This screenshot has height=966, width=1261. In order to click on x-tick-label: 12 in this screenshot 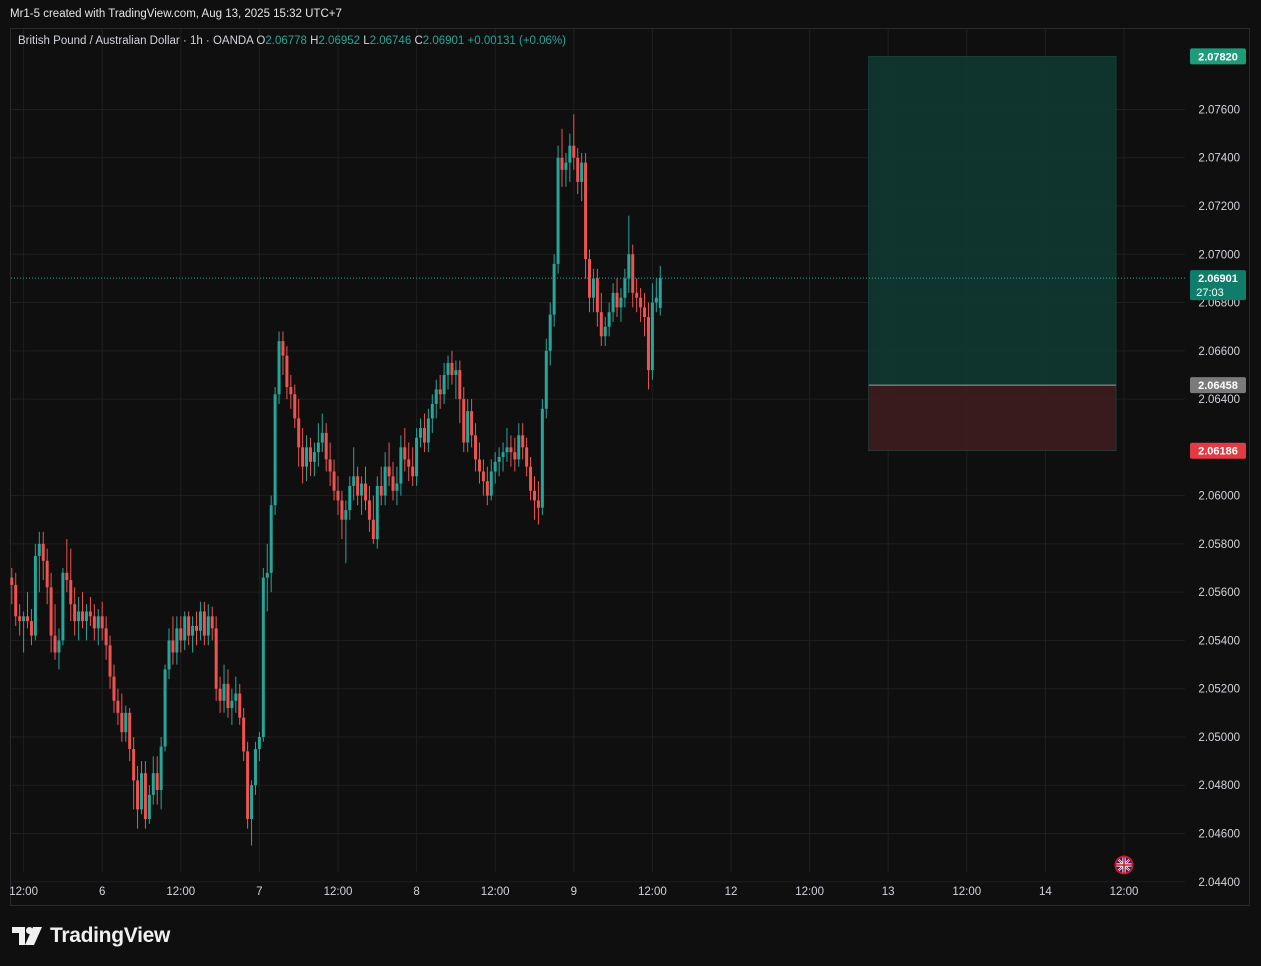, I will do `click(731, 892)`.